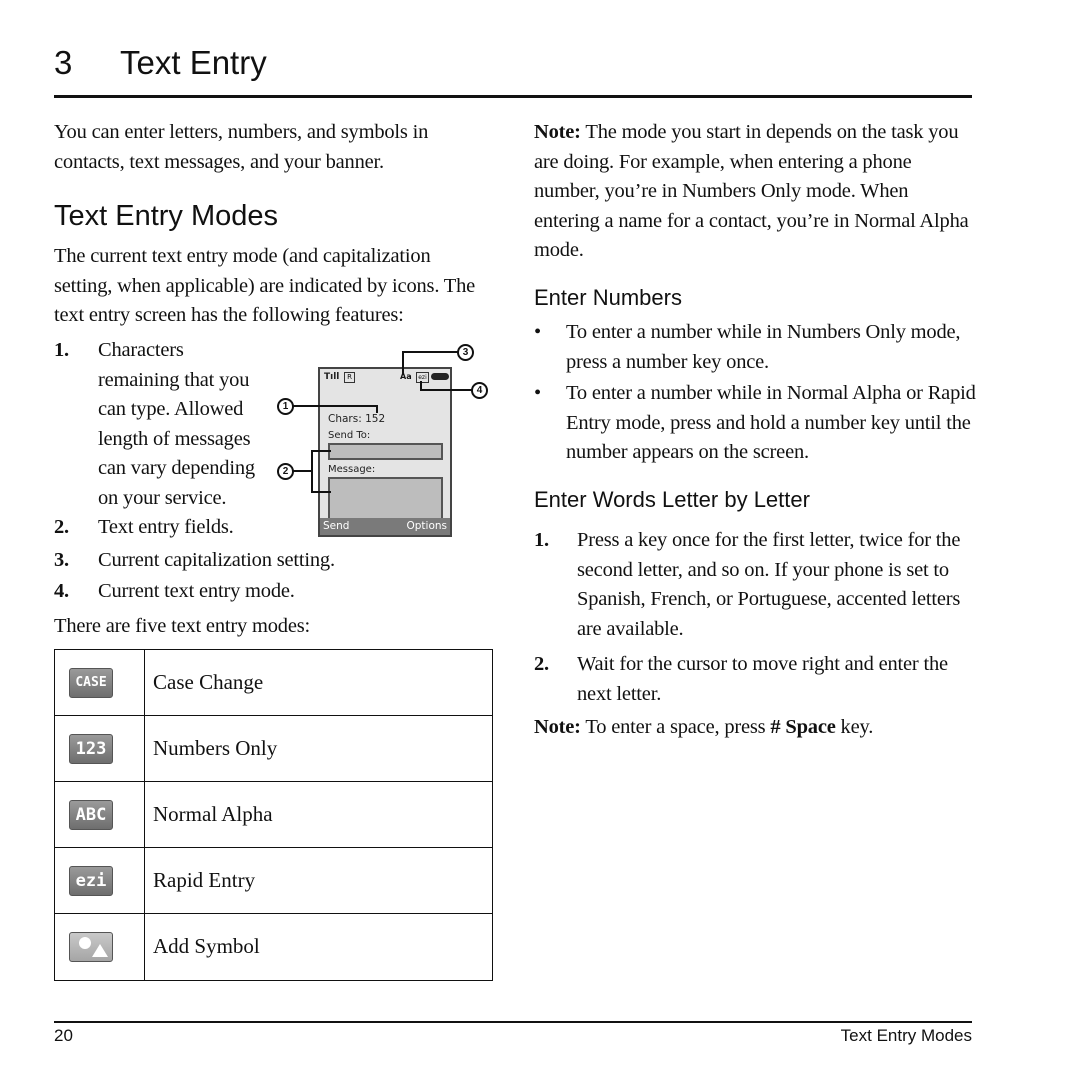 Image resolution: width=1080 pixels, height=1080 pixels. I want to click on rapid-entry-icon: ezi, so click(91, 880).